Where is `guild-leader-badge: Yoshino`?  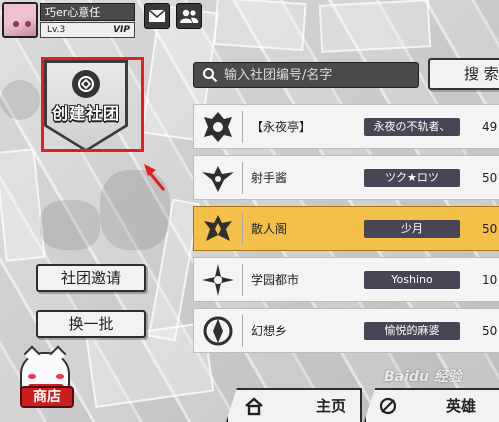 guild-leader-badge: Yoshino is located at coordinates (412, 280).